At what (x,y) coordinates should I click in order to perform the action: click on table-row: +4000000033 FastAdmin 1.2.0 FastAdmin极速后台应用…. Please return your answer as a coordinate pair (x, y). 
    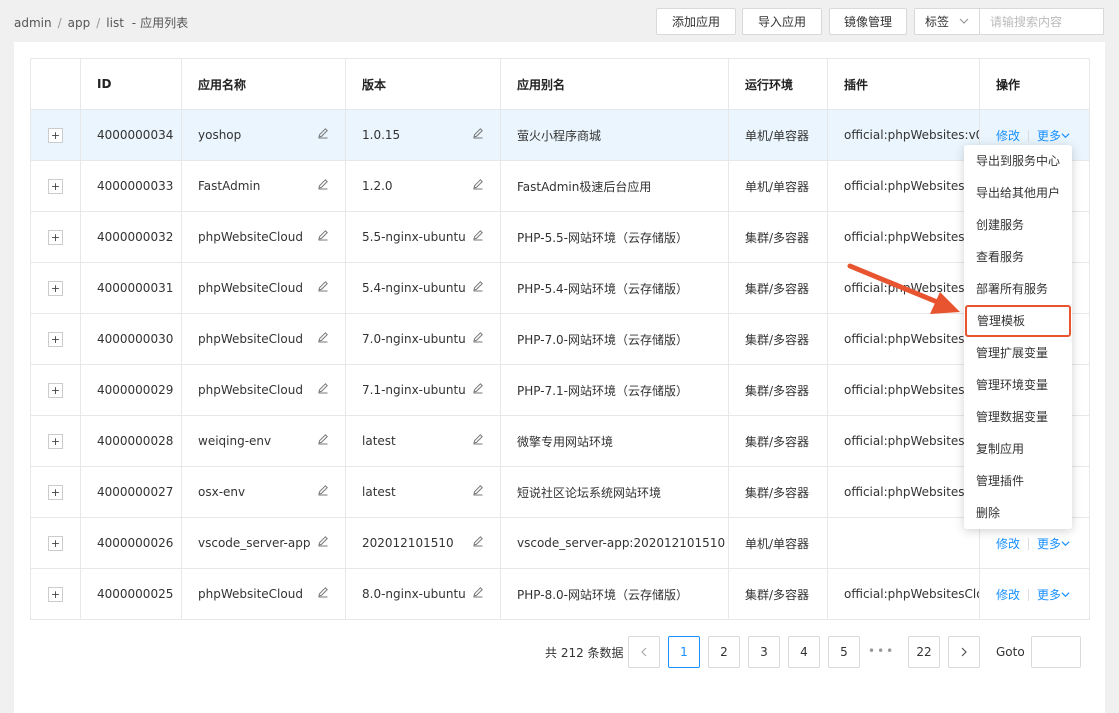
    Looking at the image, I should click on (560, 186).